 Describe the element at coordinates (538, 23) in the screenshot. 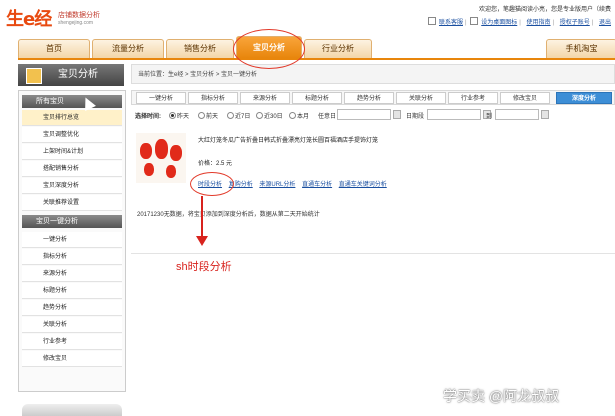

I see `user-guide-link: 使用指南` at that location.